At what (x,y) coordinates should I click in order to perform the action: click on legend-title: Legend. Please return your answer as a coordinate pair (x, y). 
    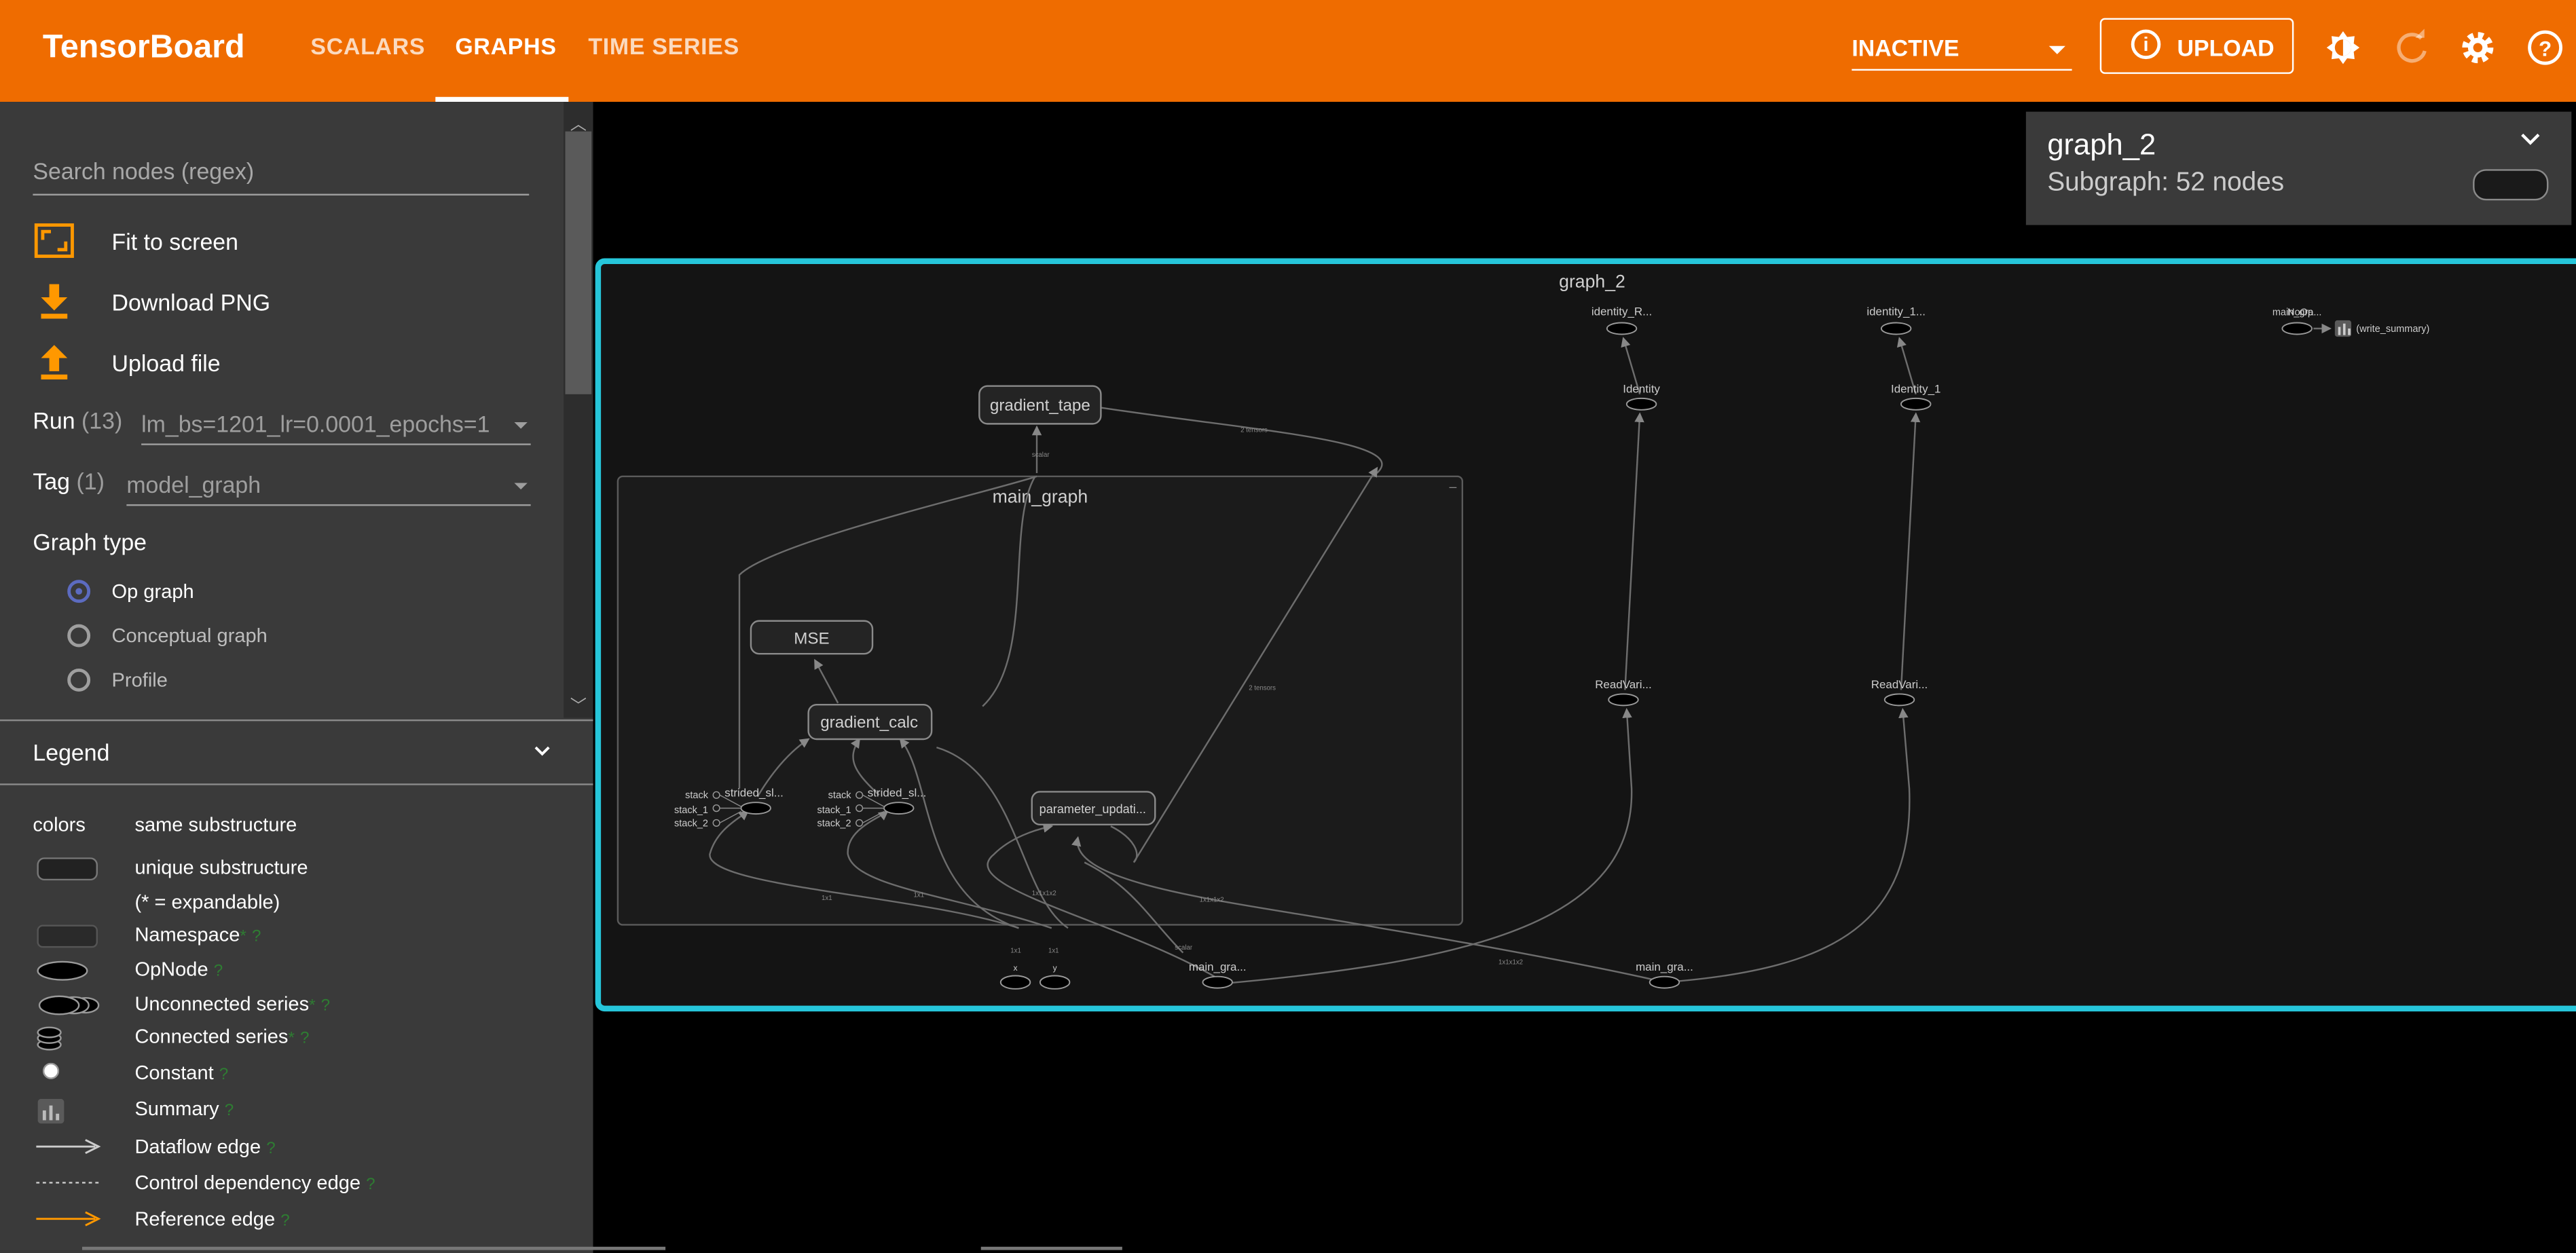
    Looking at the image, I should click on (71, 752).